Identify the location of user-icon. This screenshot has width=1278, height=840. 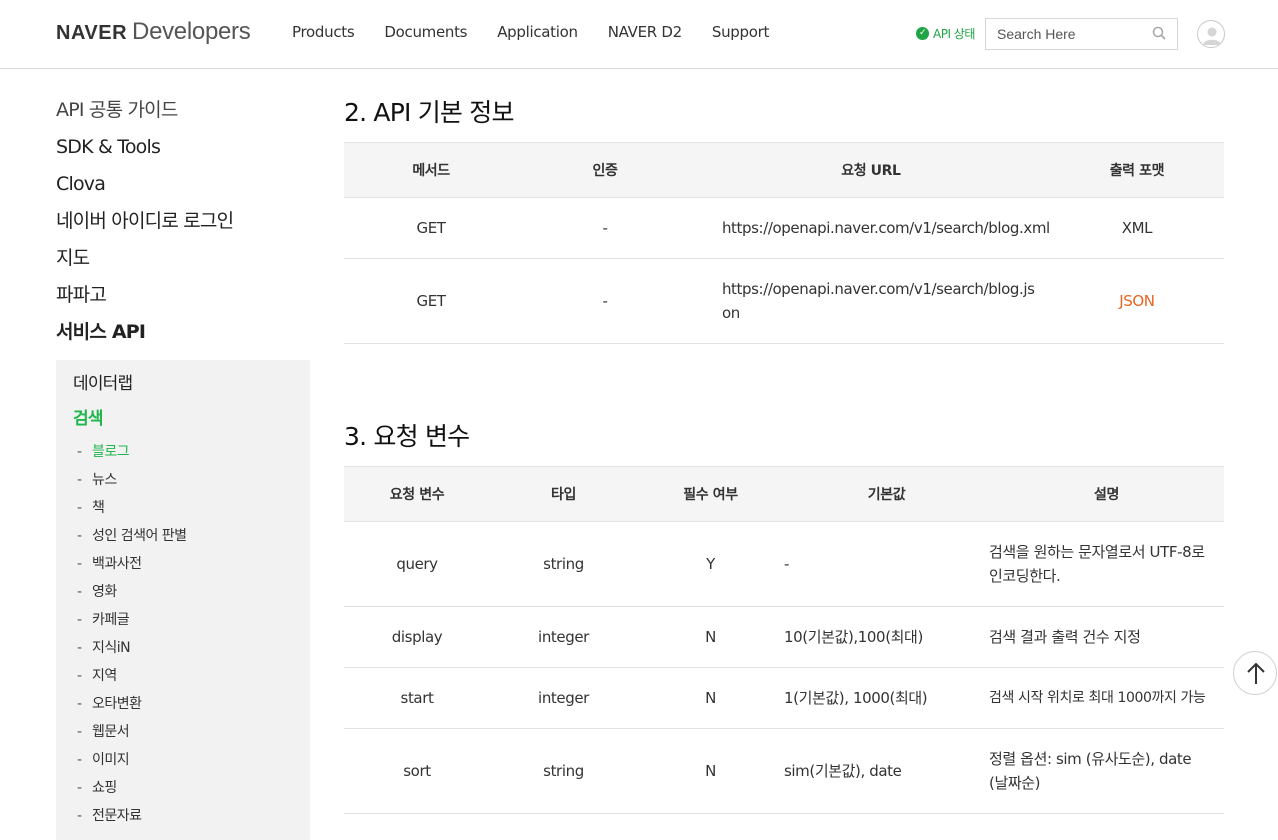
(1212, 36).